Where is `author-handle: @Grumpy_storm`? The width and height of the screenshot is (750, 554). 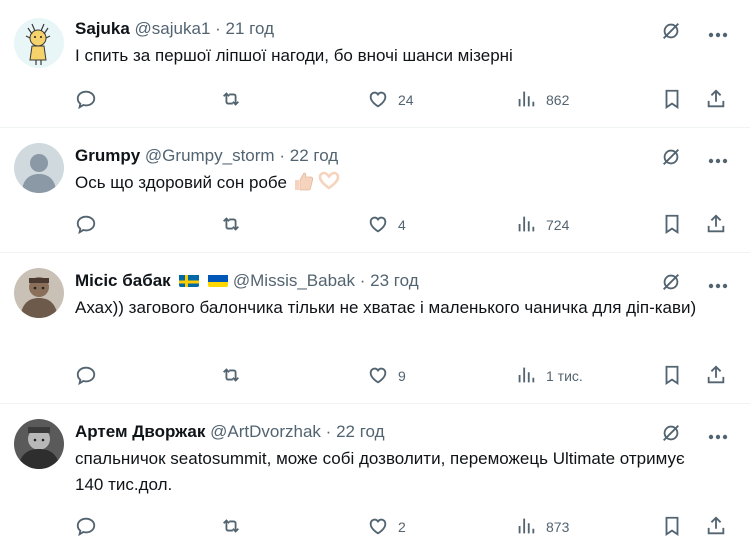
author-handle: @Grumpy_storm is located at coordinates (210, 155).